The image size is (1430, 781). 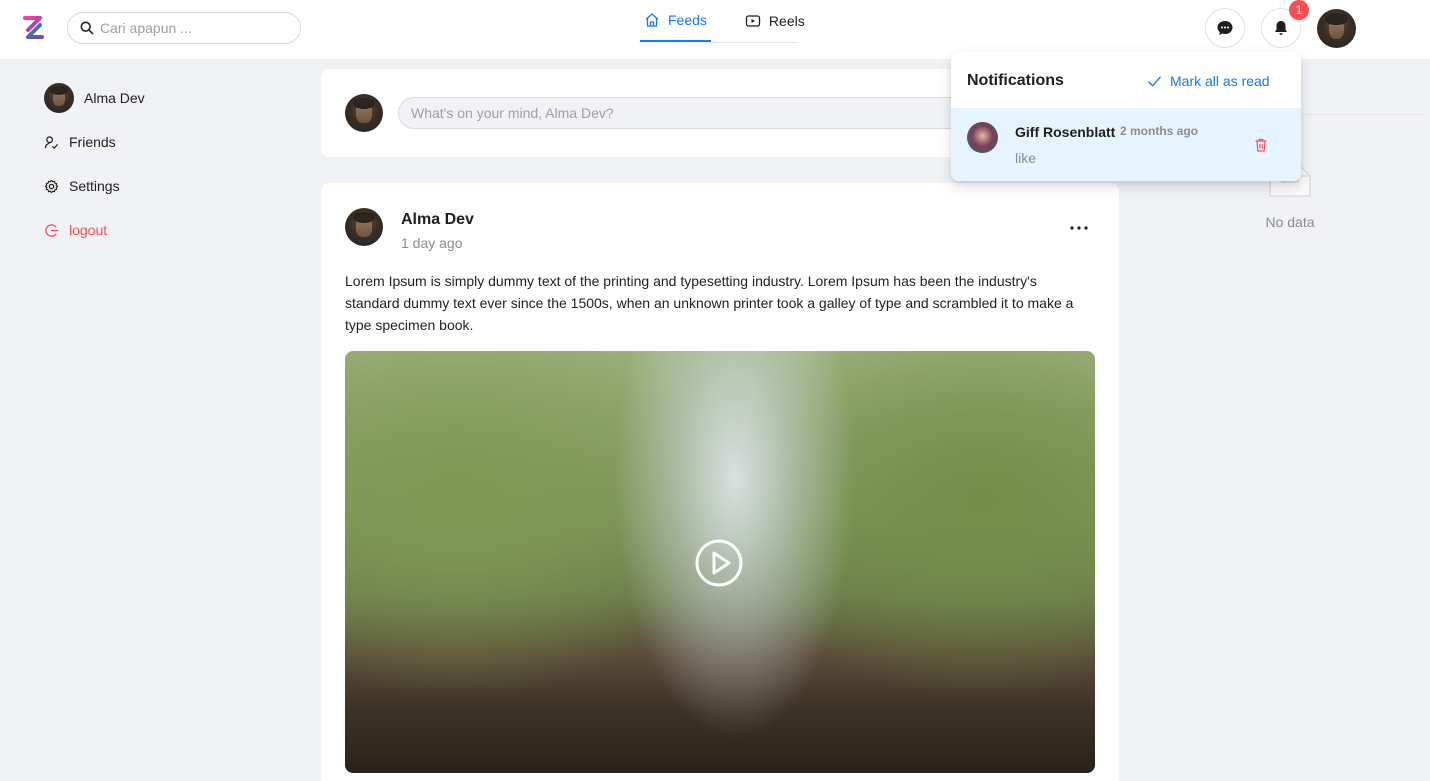 I want to click on search-icon, so click(x=87, y=28).